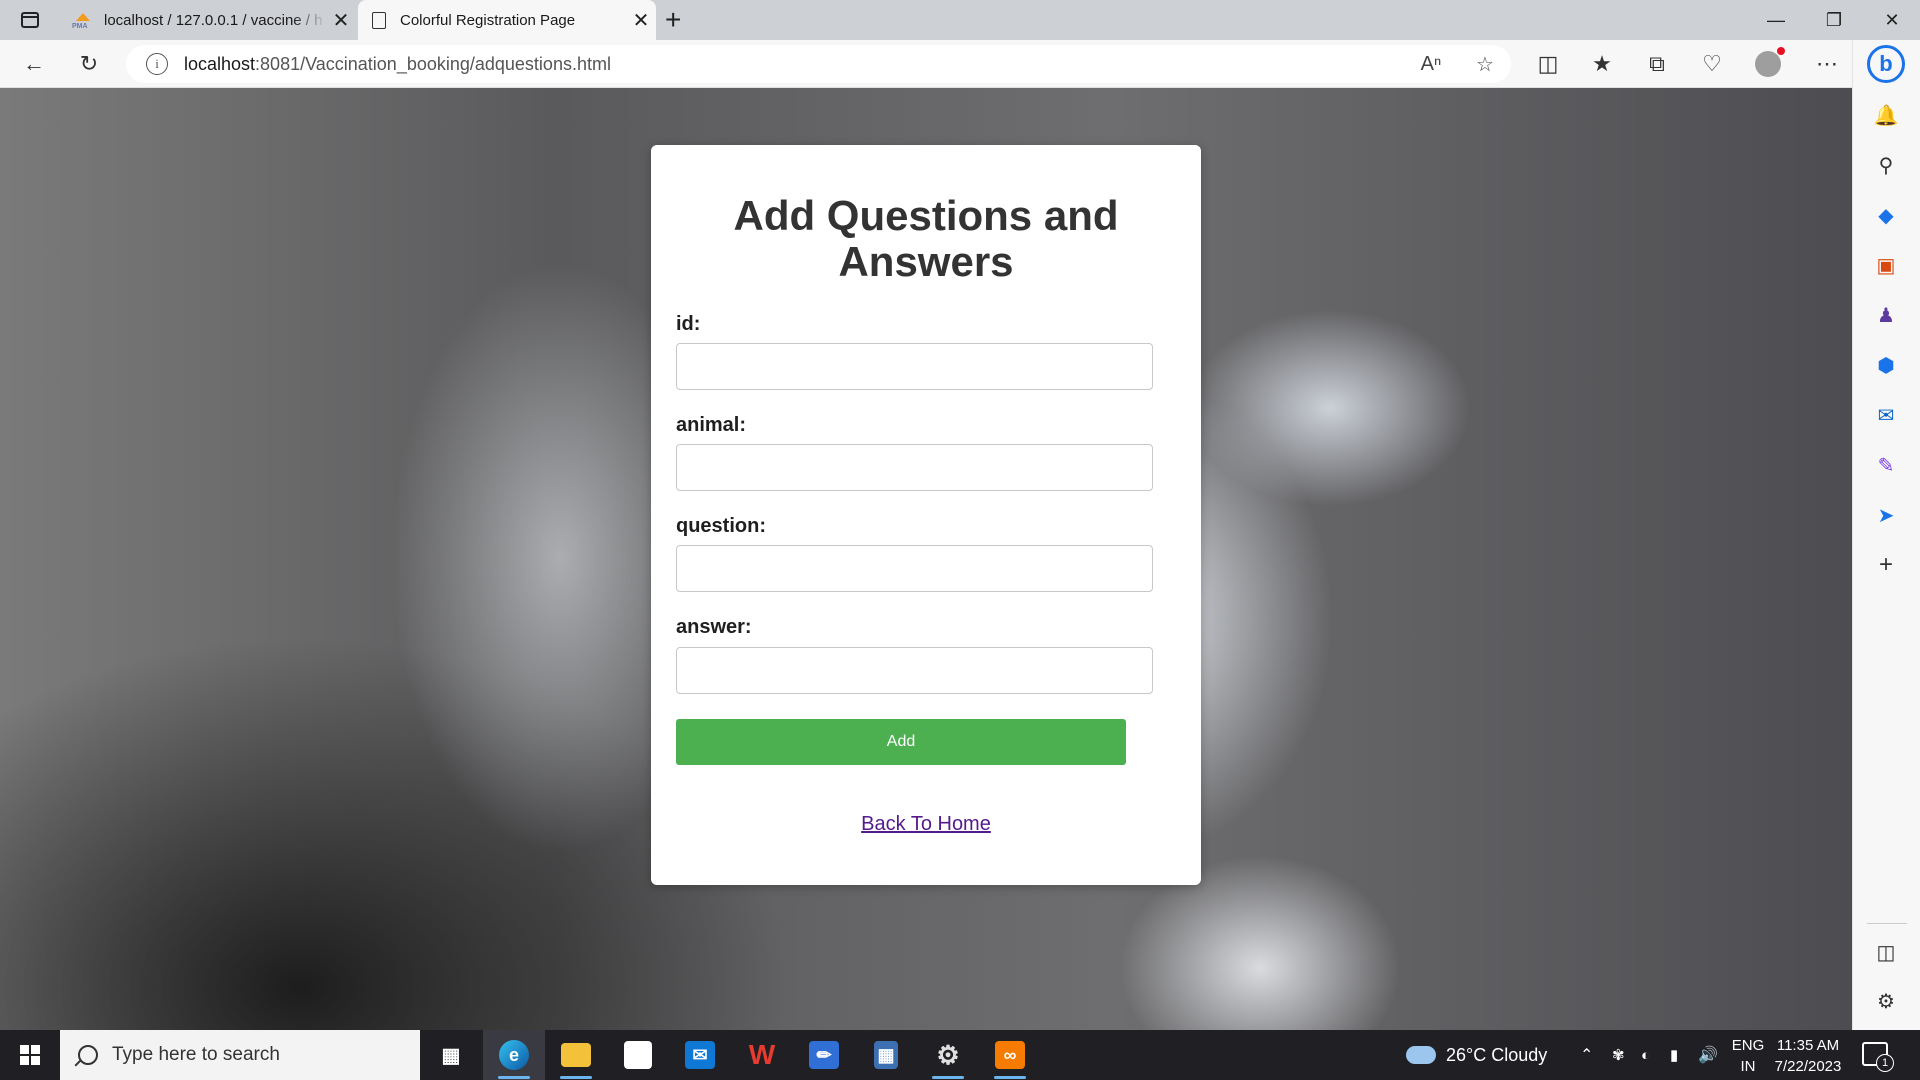  Describe the element at coordinates (1886, 952) in the screenshot. I see `hide-sidebar-icon: ◫` at that location.